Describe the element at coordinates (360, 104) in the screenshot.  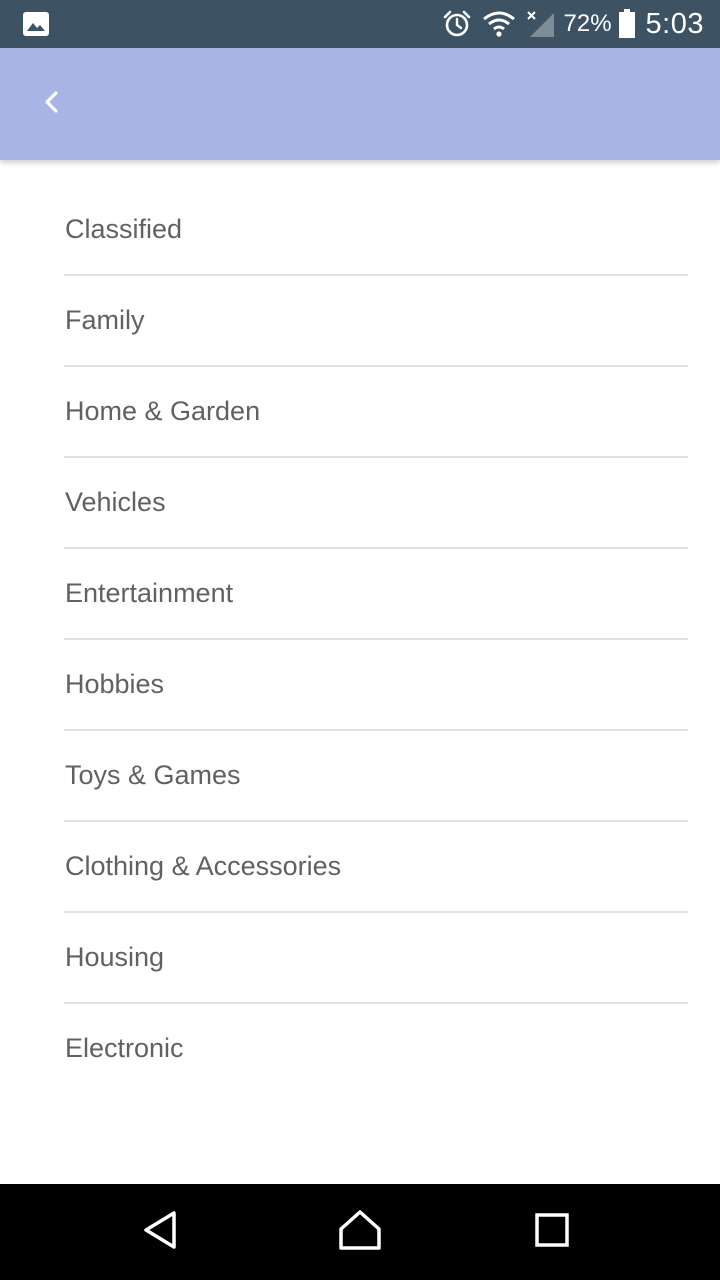
I see `app-bar` at that location.